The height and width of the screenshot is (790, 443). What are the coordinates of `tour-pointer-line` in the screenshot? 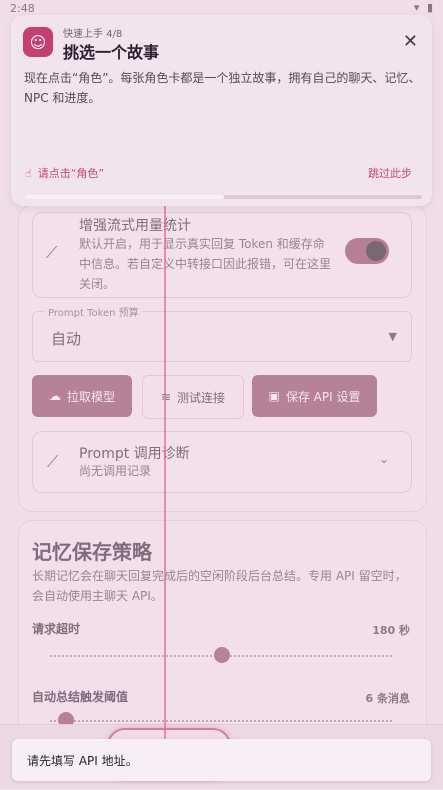 It's located at (165, 487).